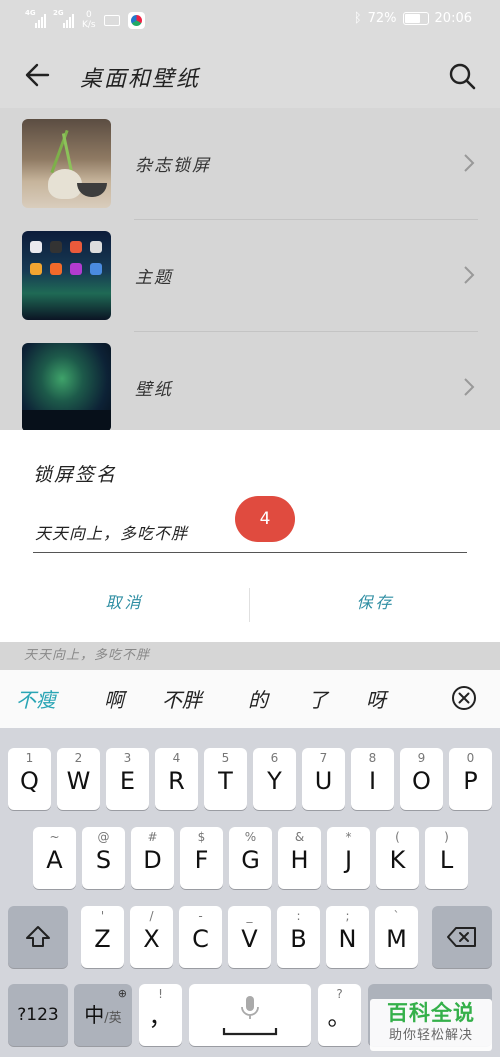 The height and width of the screenshot is (1057, 500). I want to click on key-label: L, so click(446, 860).